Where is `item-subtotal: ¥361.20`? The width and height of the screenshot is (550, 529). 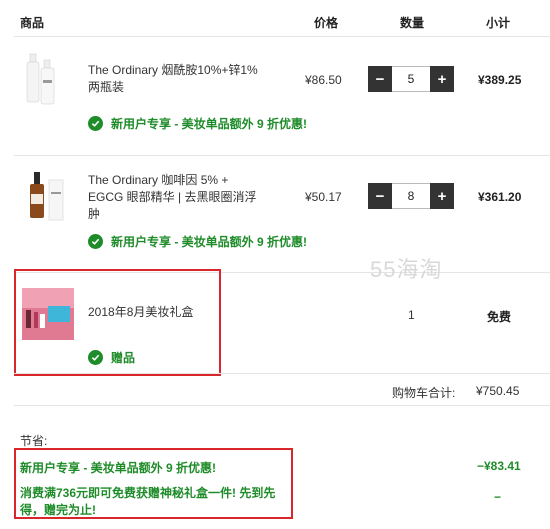 item-subtotal: ¥361.20 is located at coordinates (500, 197).